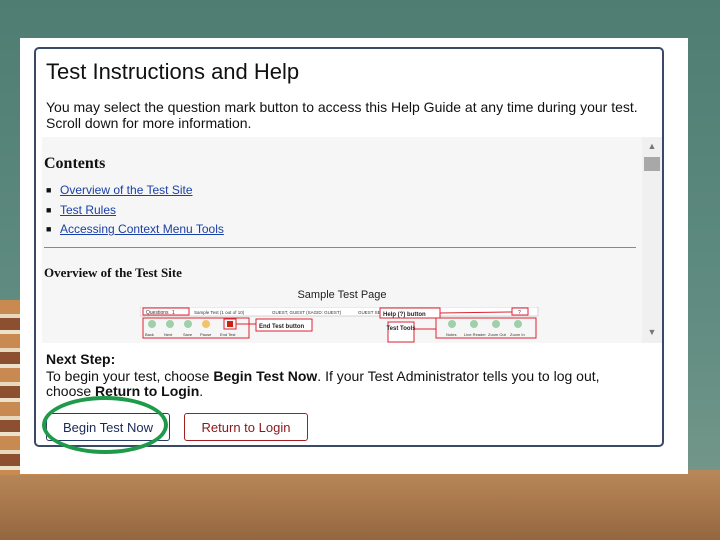 The width and height of the screenshot is (720, 540). I want to click on sample-test-tools-callout, so click(401, 332).